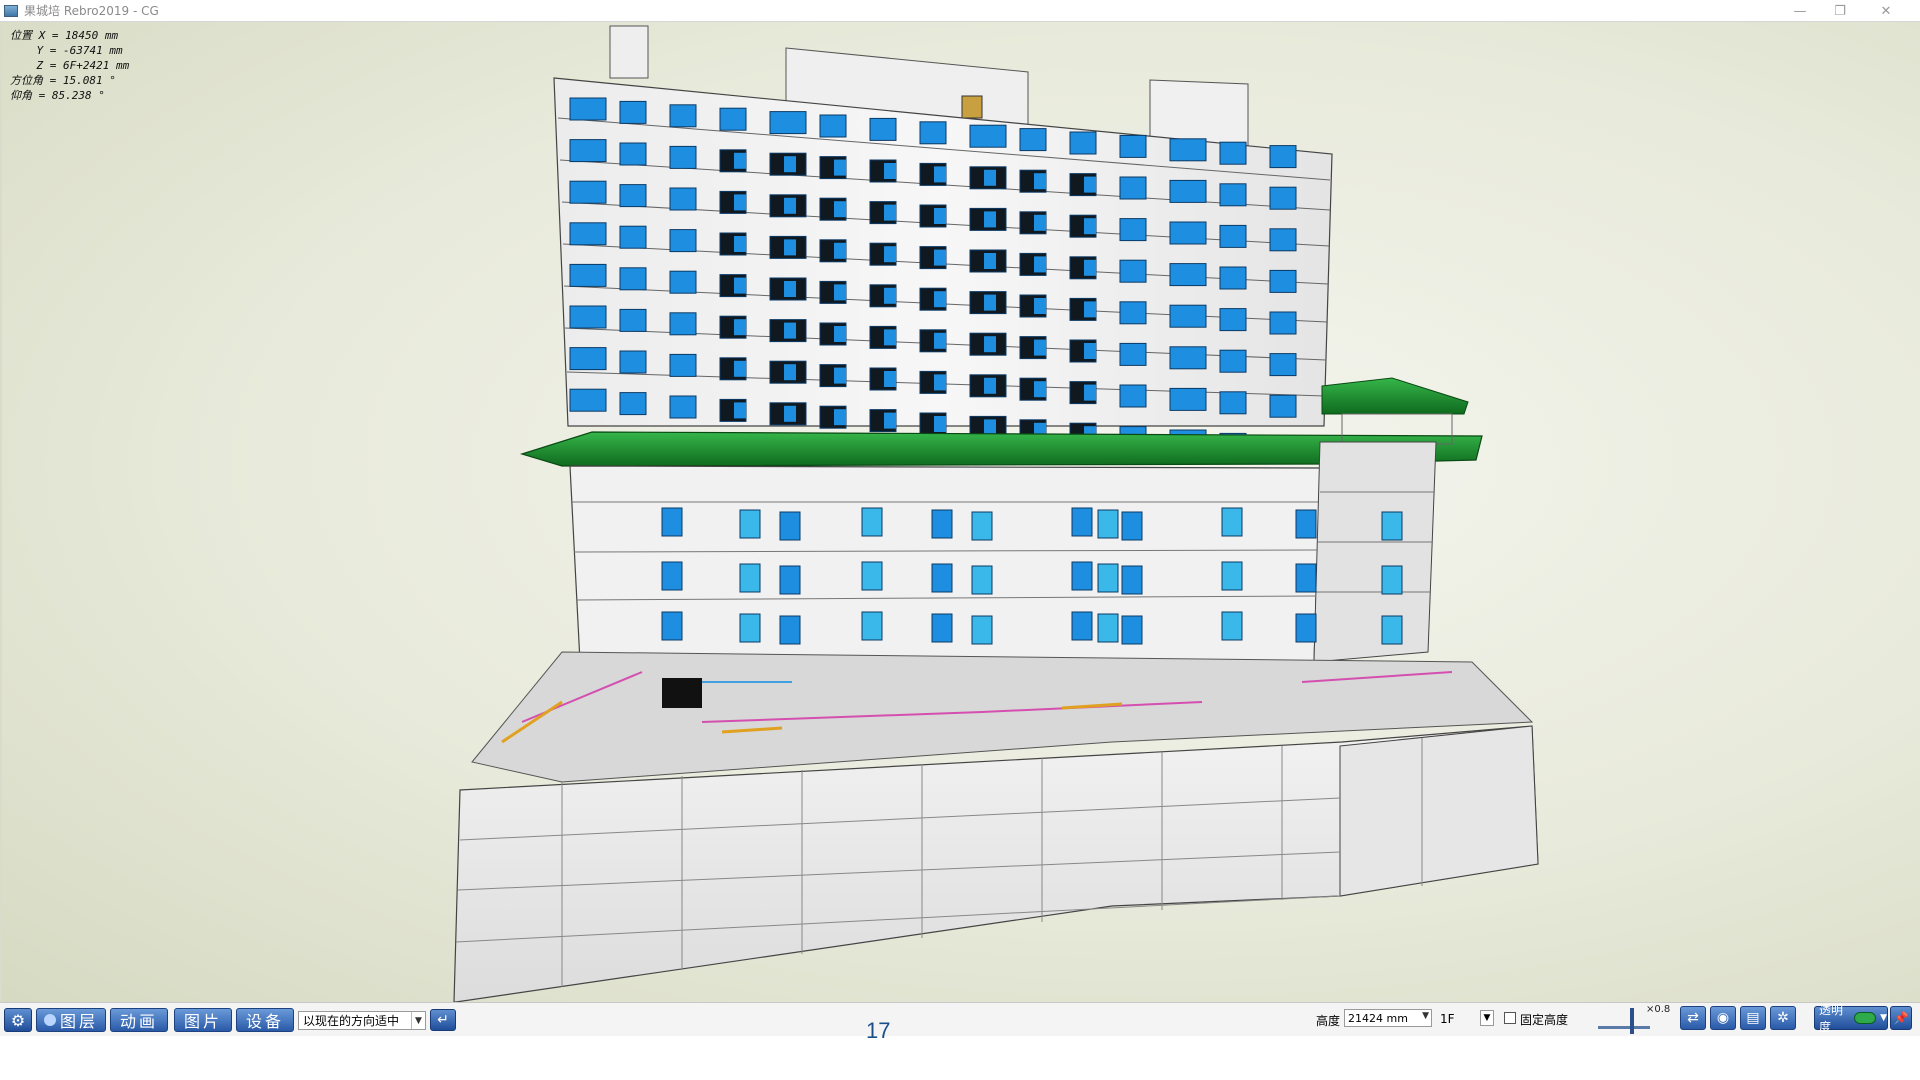  What do you see at coordinates (1800, 11) in the screenshot?
I see `minimize-button: —` at bounding box center [1800, 11].